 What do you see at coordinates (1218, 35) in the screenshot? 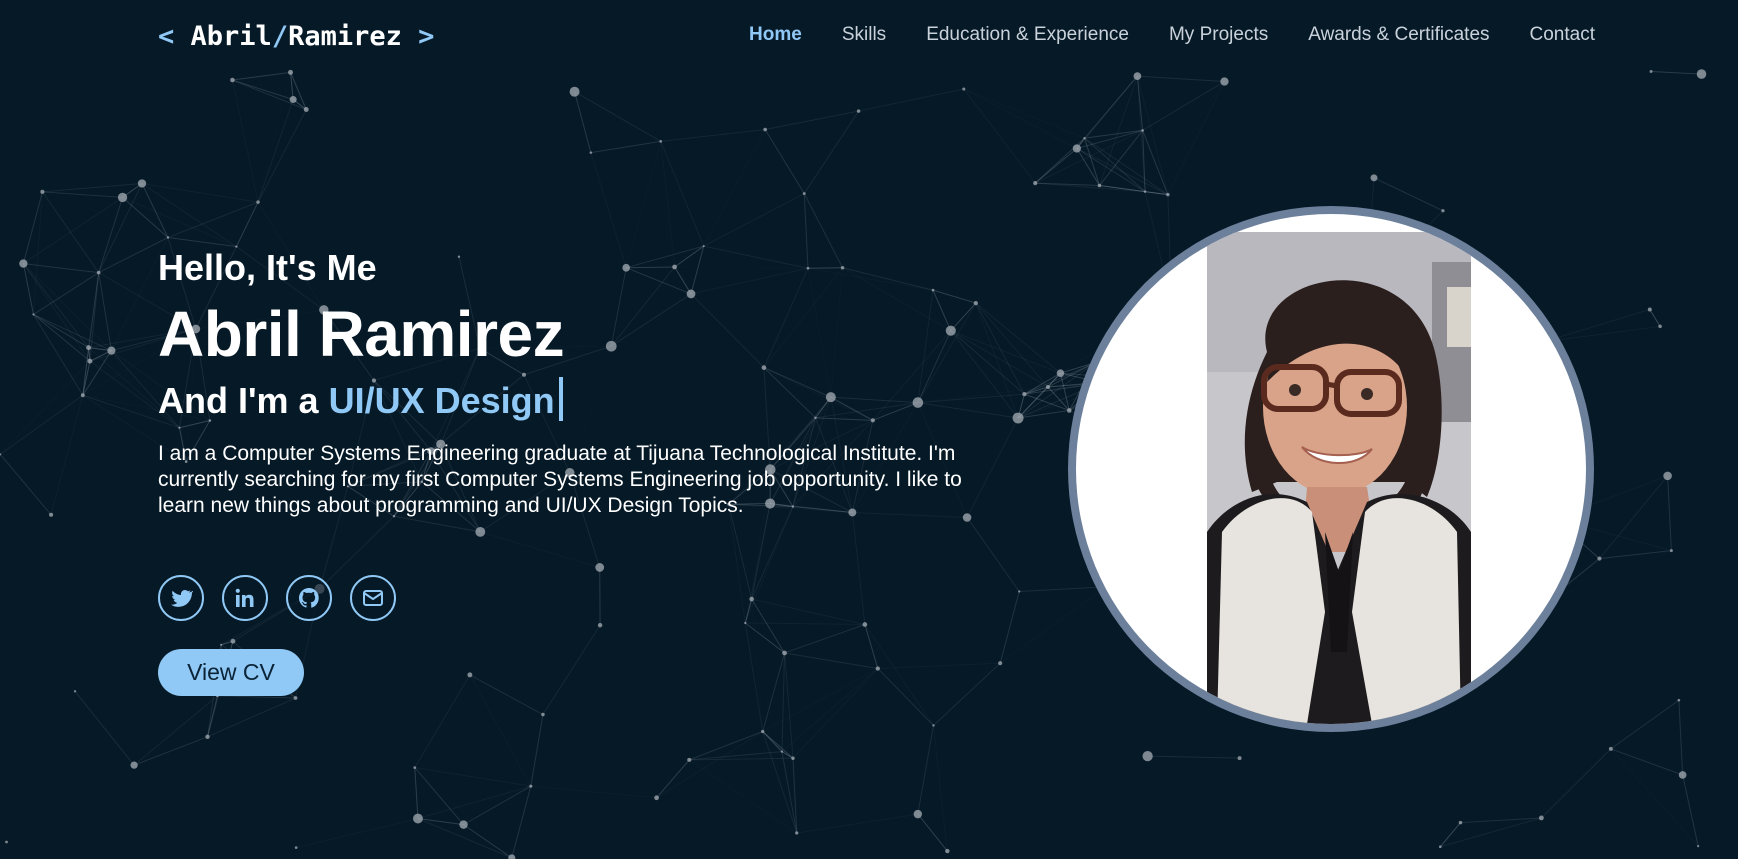
I see `nav-my-projects: My Projects` at bounding box center [1218, 35].